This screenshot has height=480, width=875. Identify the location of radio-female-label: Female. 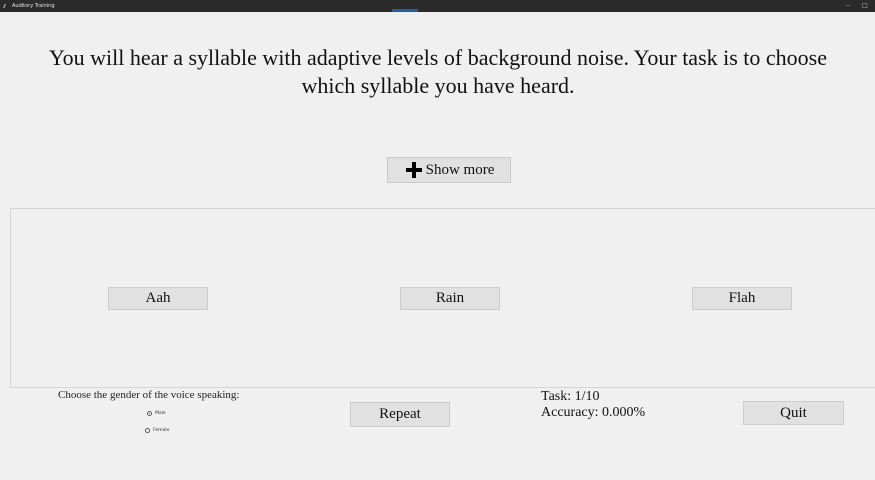
(161, 430).